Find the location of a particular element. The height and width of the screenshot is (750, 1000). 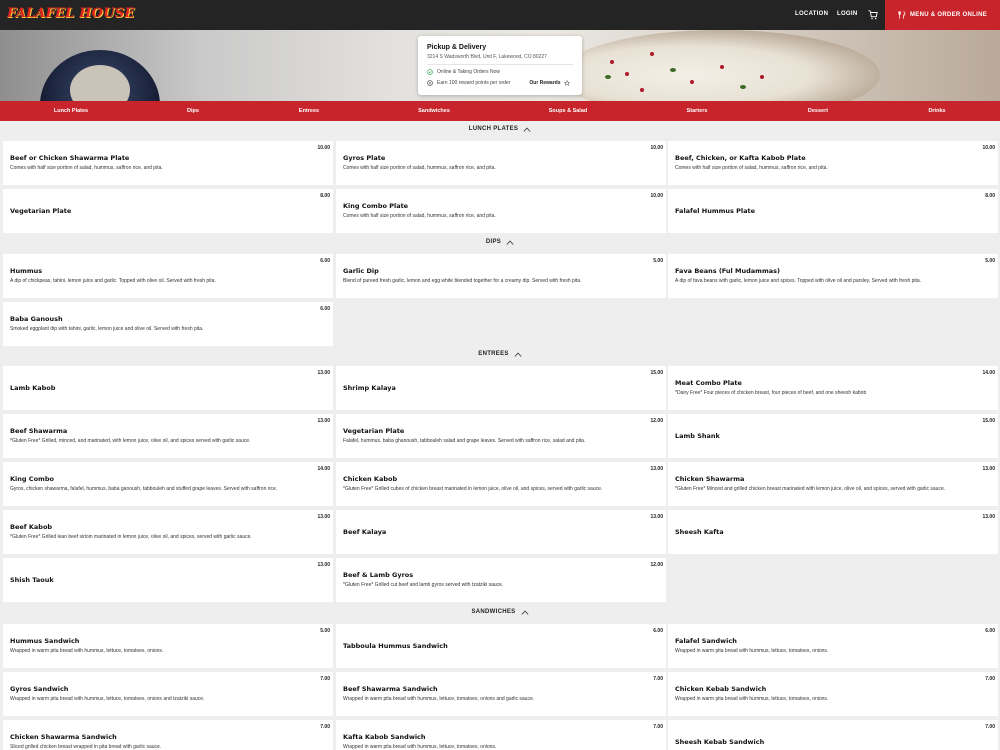

section-header: DIPS is located at coordinates (500, 242).